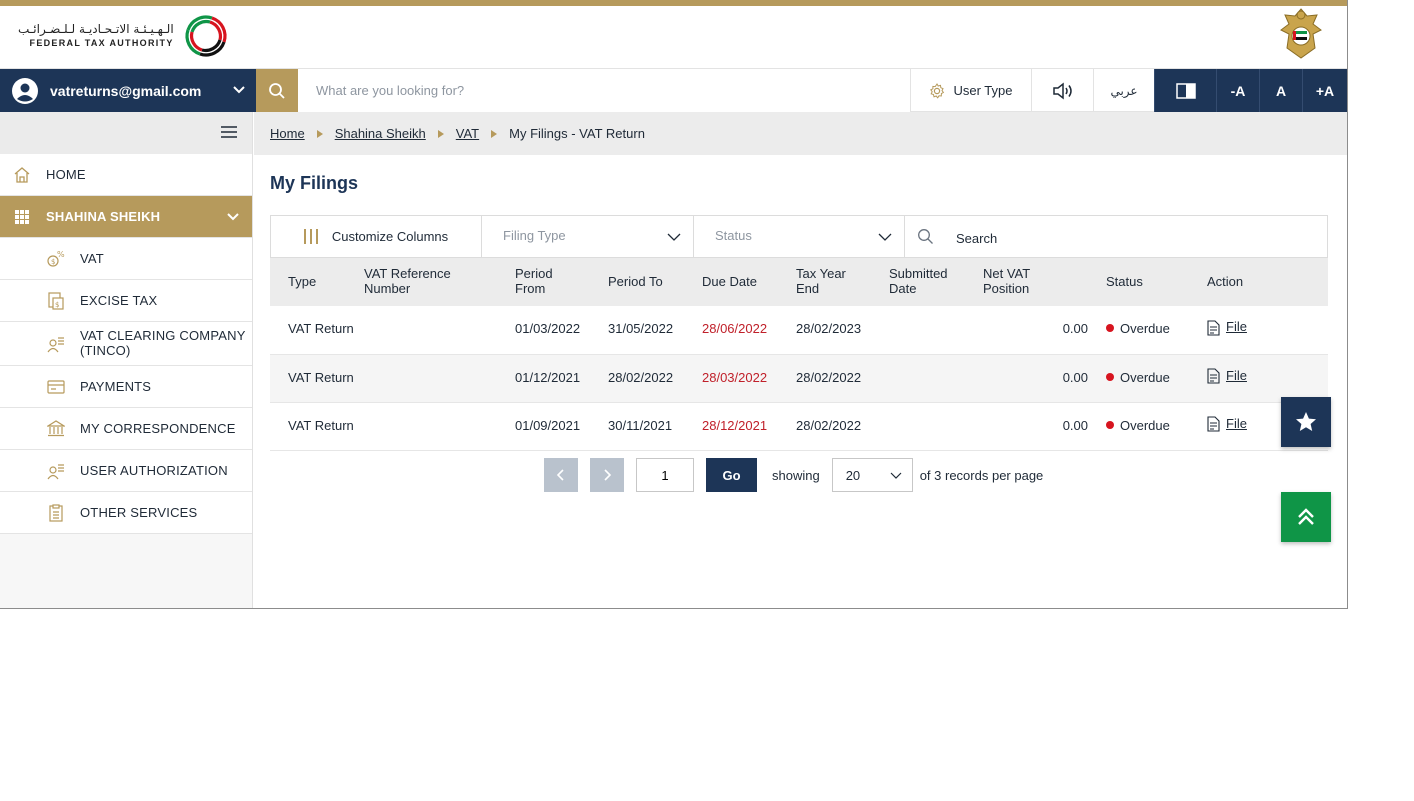  I want to click on cell-action: File, so click(1267, 378).